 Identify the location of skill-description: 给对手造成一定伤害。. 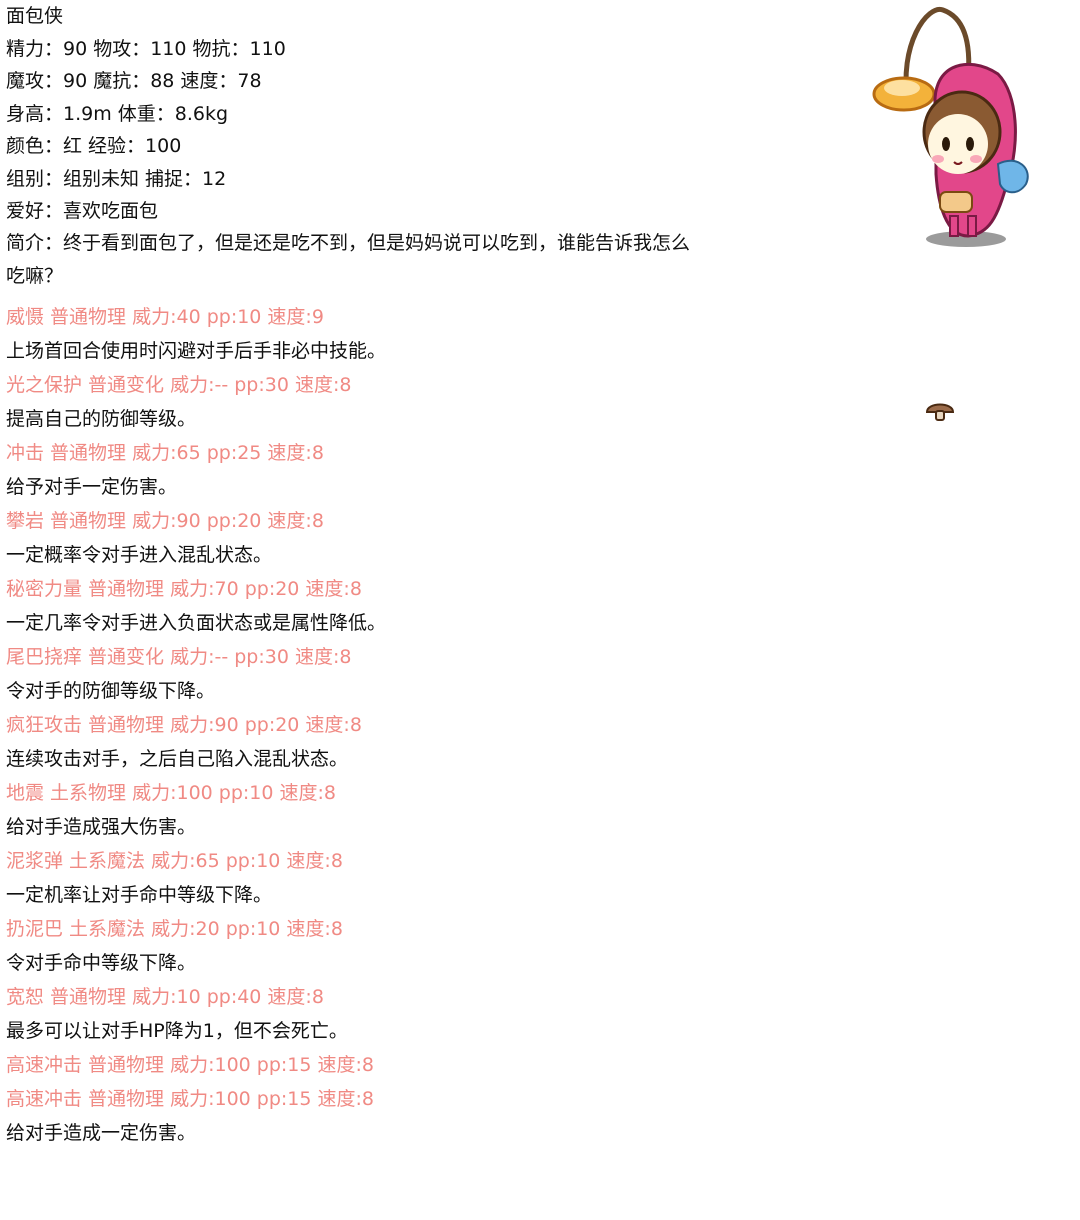
(101, 1133).